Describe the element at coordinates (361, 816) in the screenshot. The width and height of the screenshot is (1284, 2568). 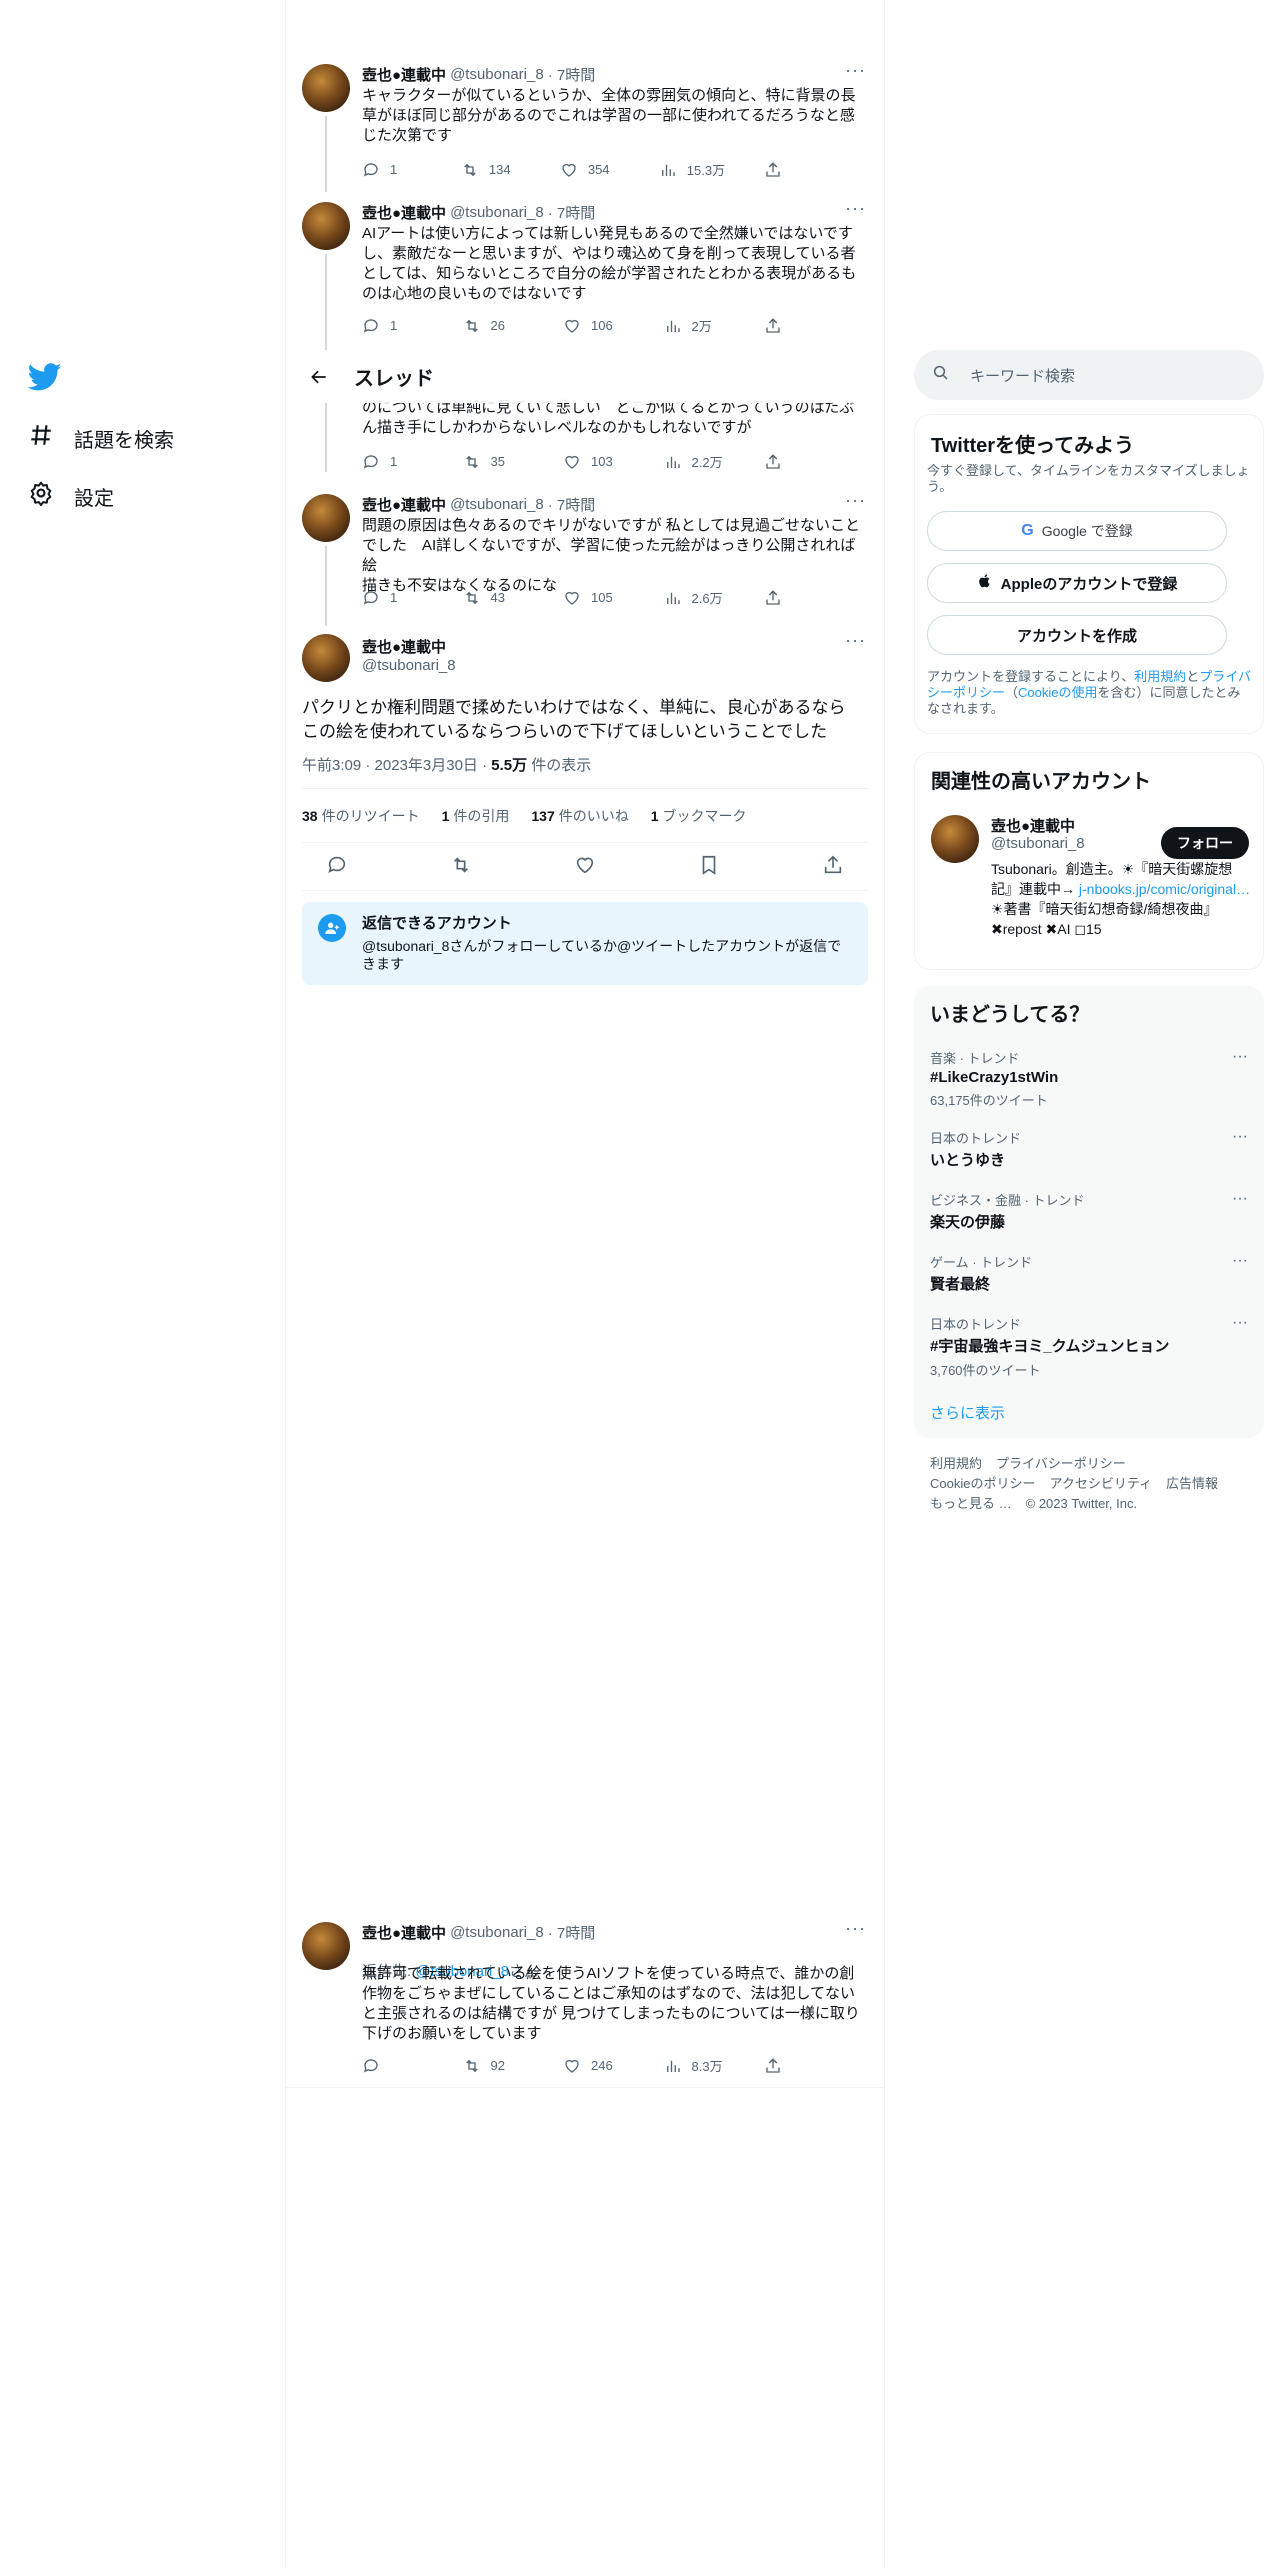
I see `retweet-stat: 38 件のリツイート` at that location.